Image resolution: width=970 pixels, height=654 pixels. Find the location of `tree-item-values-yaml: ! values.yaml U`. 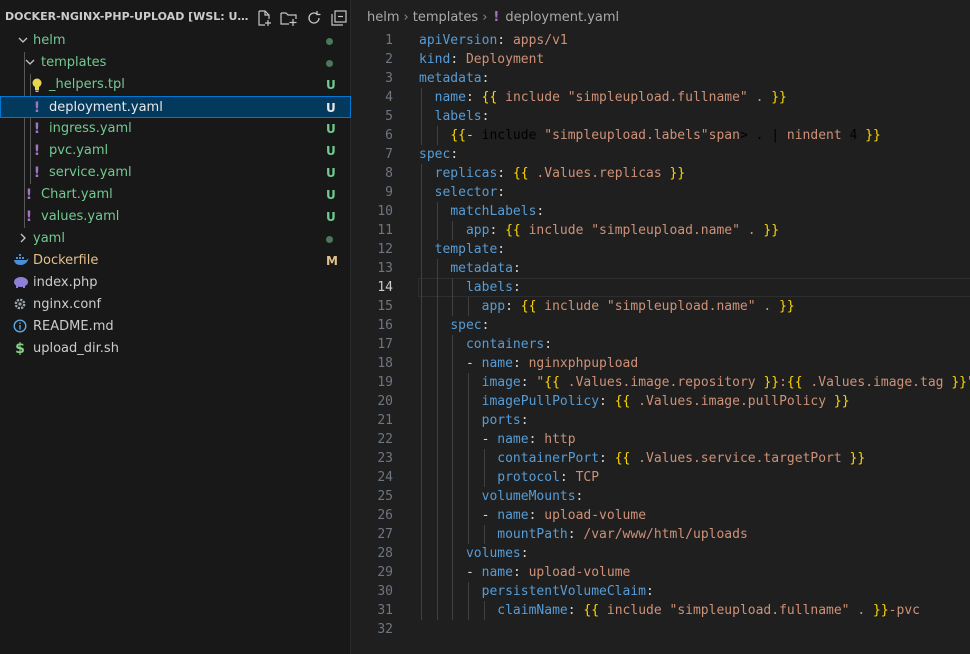

tree-item-values-yaml: ! values.yaml U is located at coordinates (175, 217).